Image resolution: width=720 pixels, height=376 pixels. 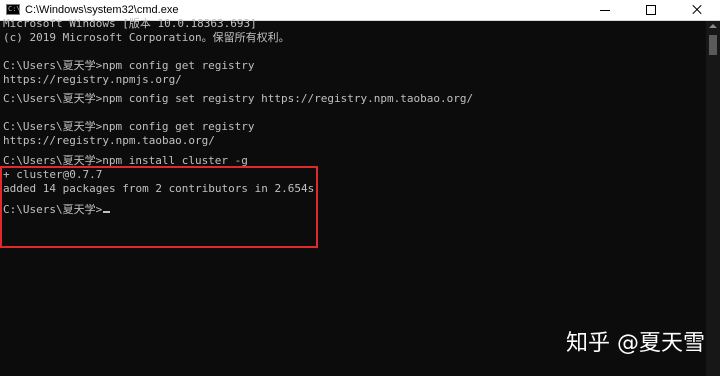 What do you see at coordinates (130, 23) in the screenshot?
I see `console-line: Microsoft Windows [版本 10.0.18363.693]` at bounding box center [130, 23].